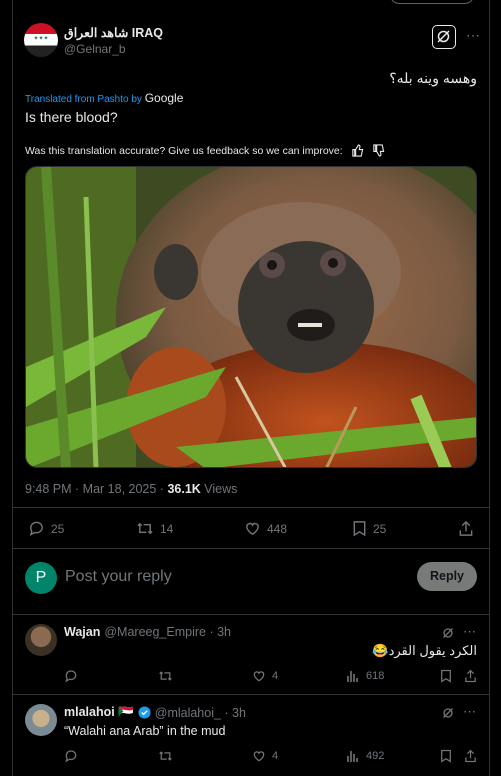  I want to click on views-action: 492, so click(365, 756).